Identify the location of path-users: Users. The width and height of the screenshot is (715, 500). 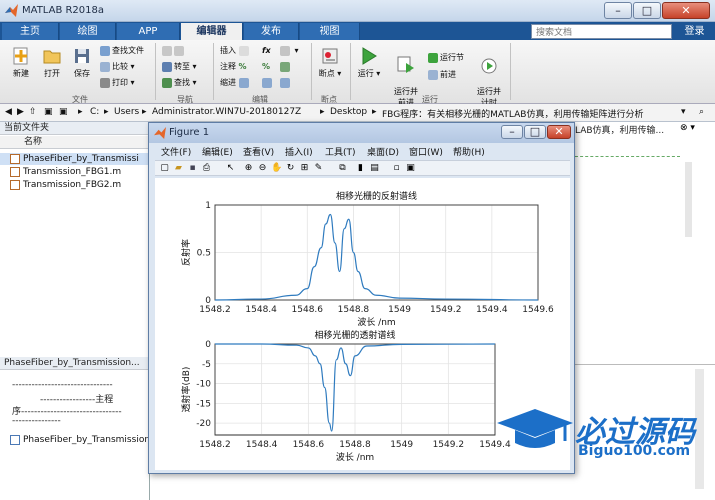
(126, 112).